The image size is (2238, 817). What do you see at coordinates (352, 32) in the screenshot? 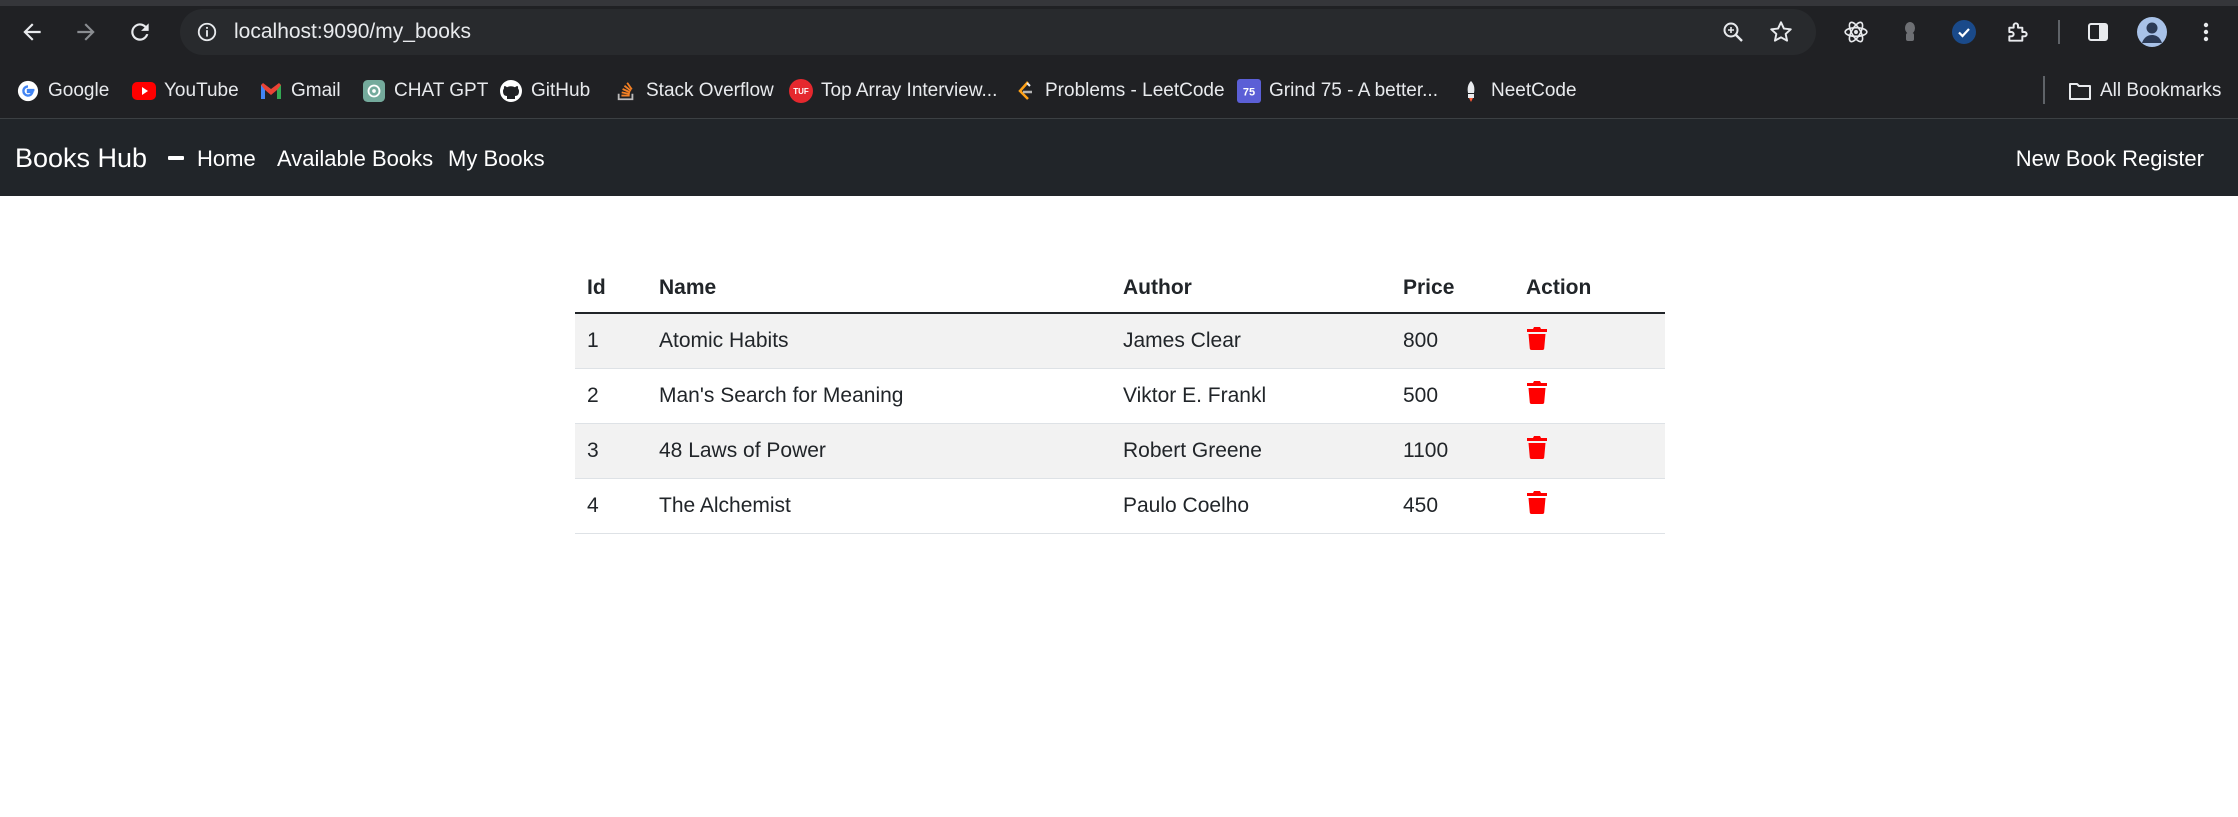
I see `url-text: localhost:9090/my_books` at bounding box center [352, 32].